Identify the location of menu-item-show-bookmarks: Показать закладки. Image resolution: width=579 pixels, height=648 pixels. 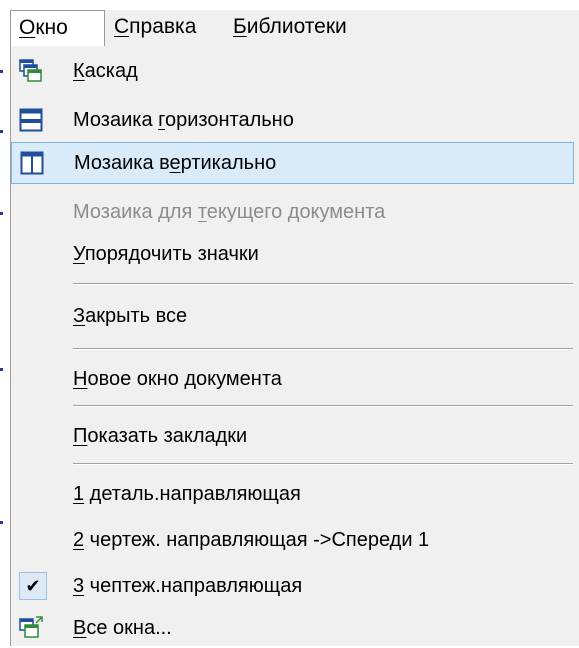
(295, 436).